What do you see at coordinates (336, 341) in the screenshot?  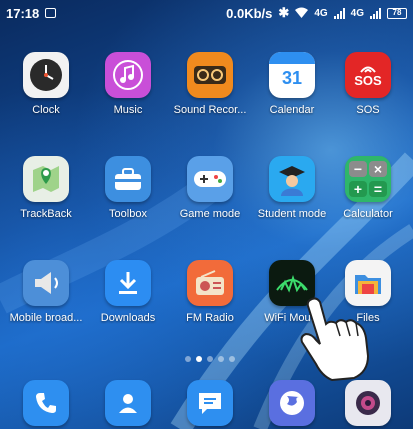 I see `tap-hand-pointer` at bounding box center [336, 341].